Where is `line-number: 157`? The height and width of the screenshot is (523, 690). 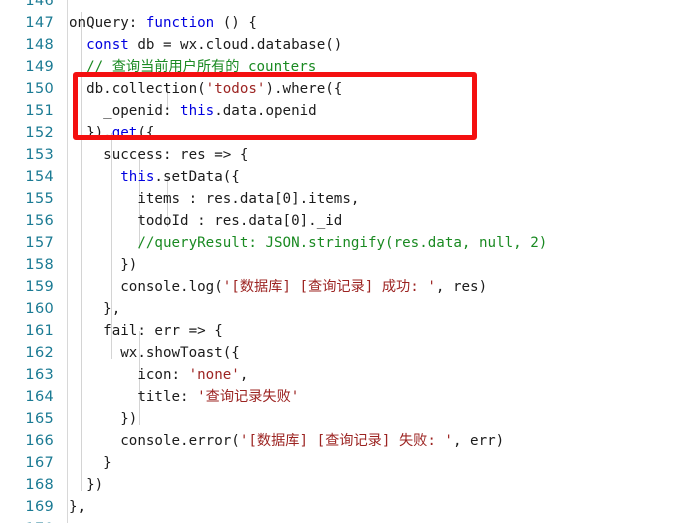
line-number: 157 is located at coordinates (39, 243).